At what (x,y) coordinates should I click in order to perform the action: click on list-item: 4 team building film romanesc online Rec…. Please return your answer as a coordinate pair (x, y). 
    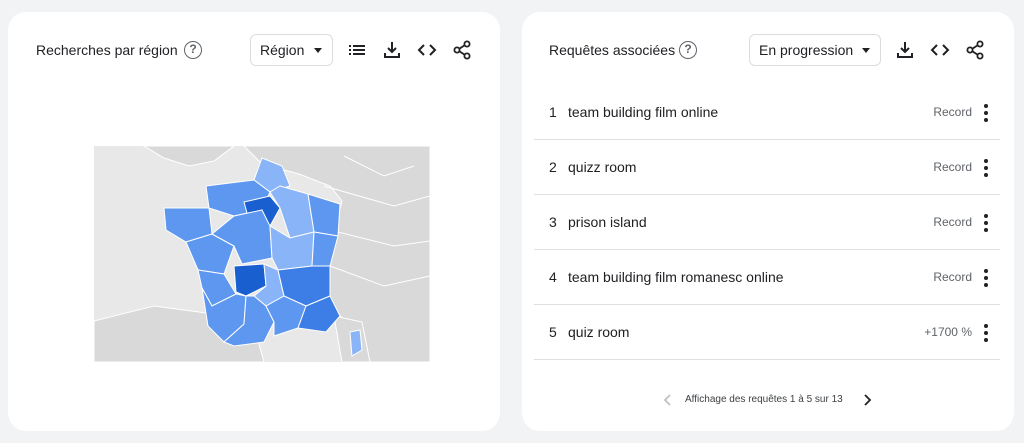
    Looking at the image, I should click on (767, 277).